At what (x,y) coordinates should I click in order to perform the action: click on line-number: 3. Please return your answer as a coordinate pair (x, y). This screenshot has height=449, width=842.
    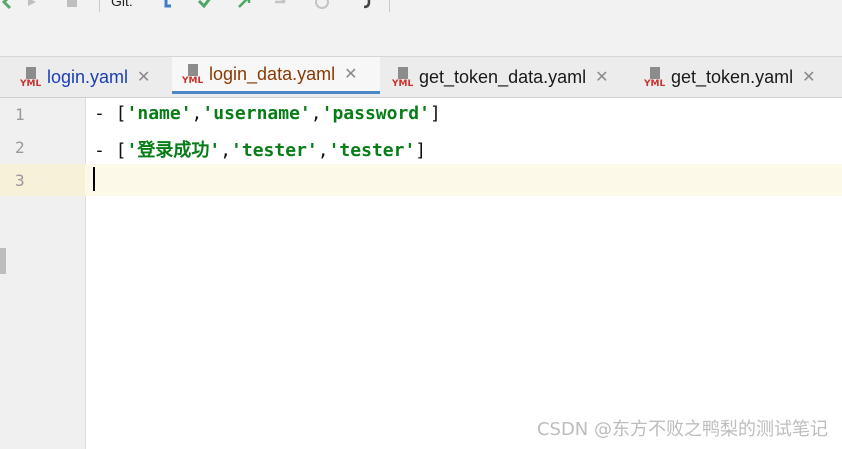
    Looking at the image, I should click on (20, 180).